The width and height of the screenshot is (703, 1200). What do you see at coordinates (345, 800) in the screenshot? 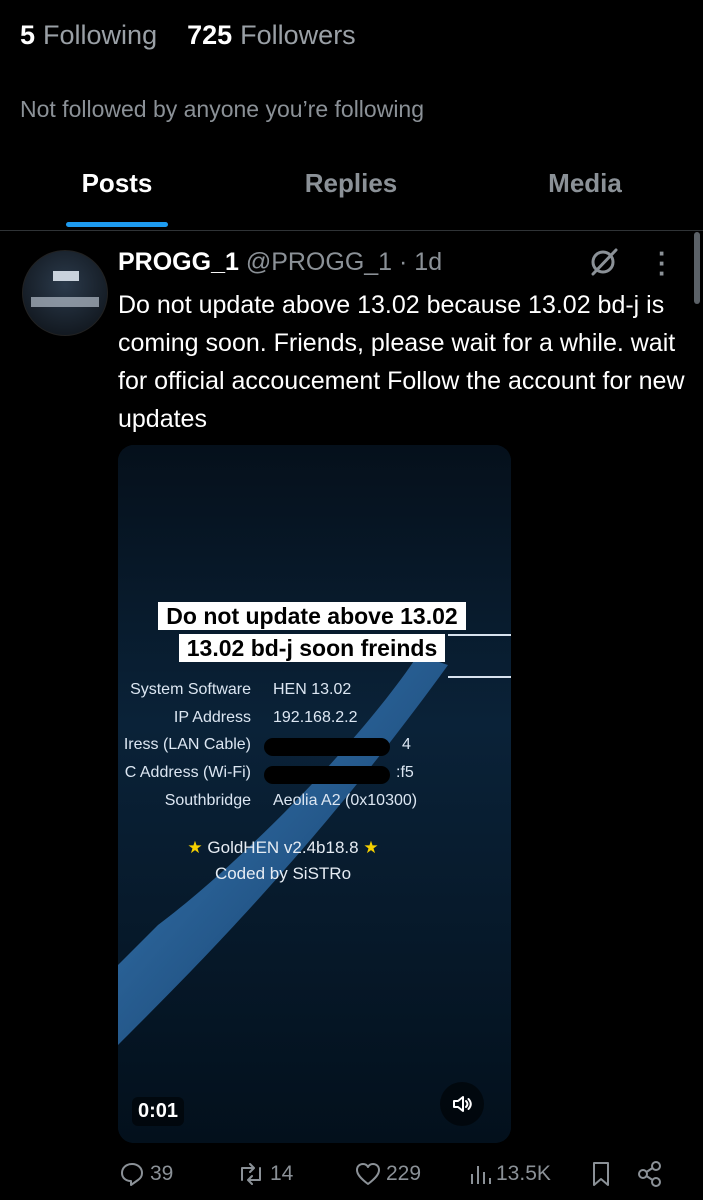
I see `info-value: Aeolia A2 (0x10300)` at bounding box center [345, 800].